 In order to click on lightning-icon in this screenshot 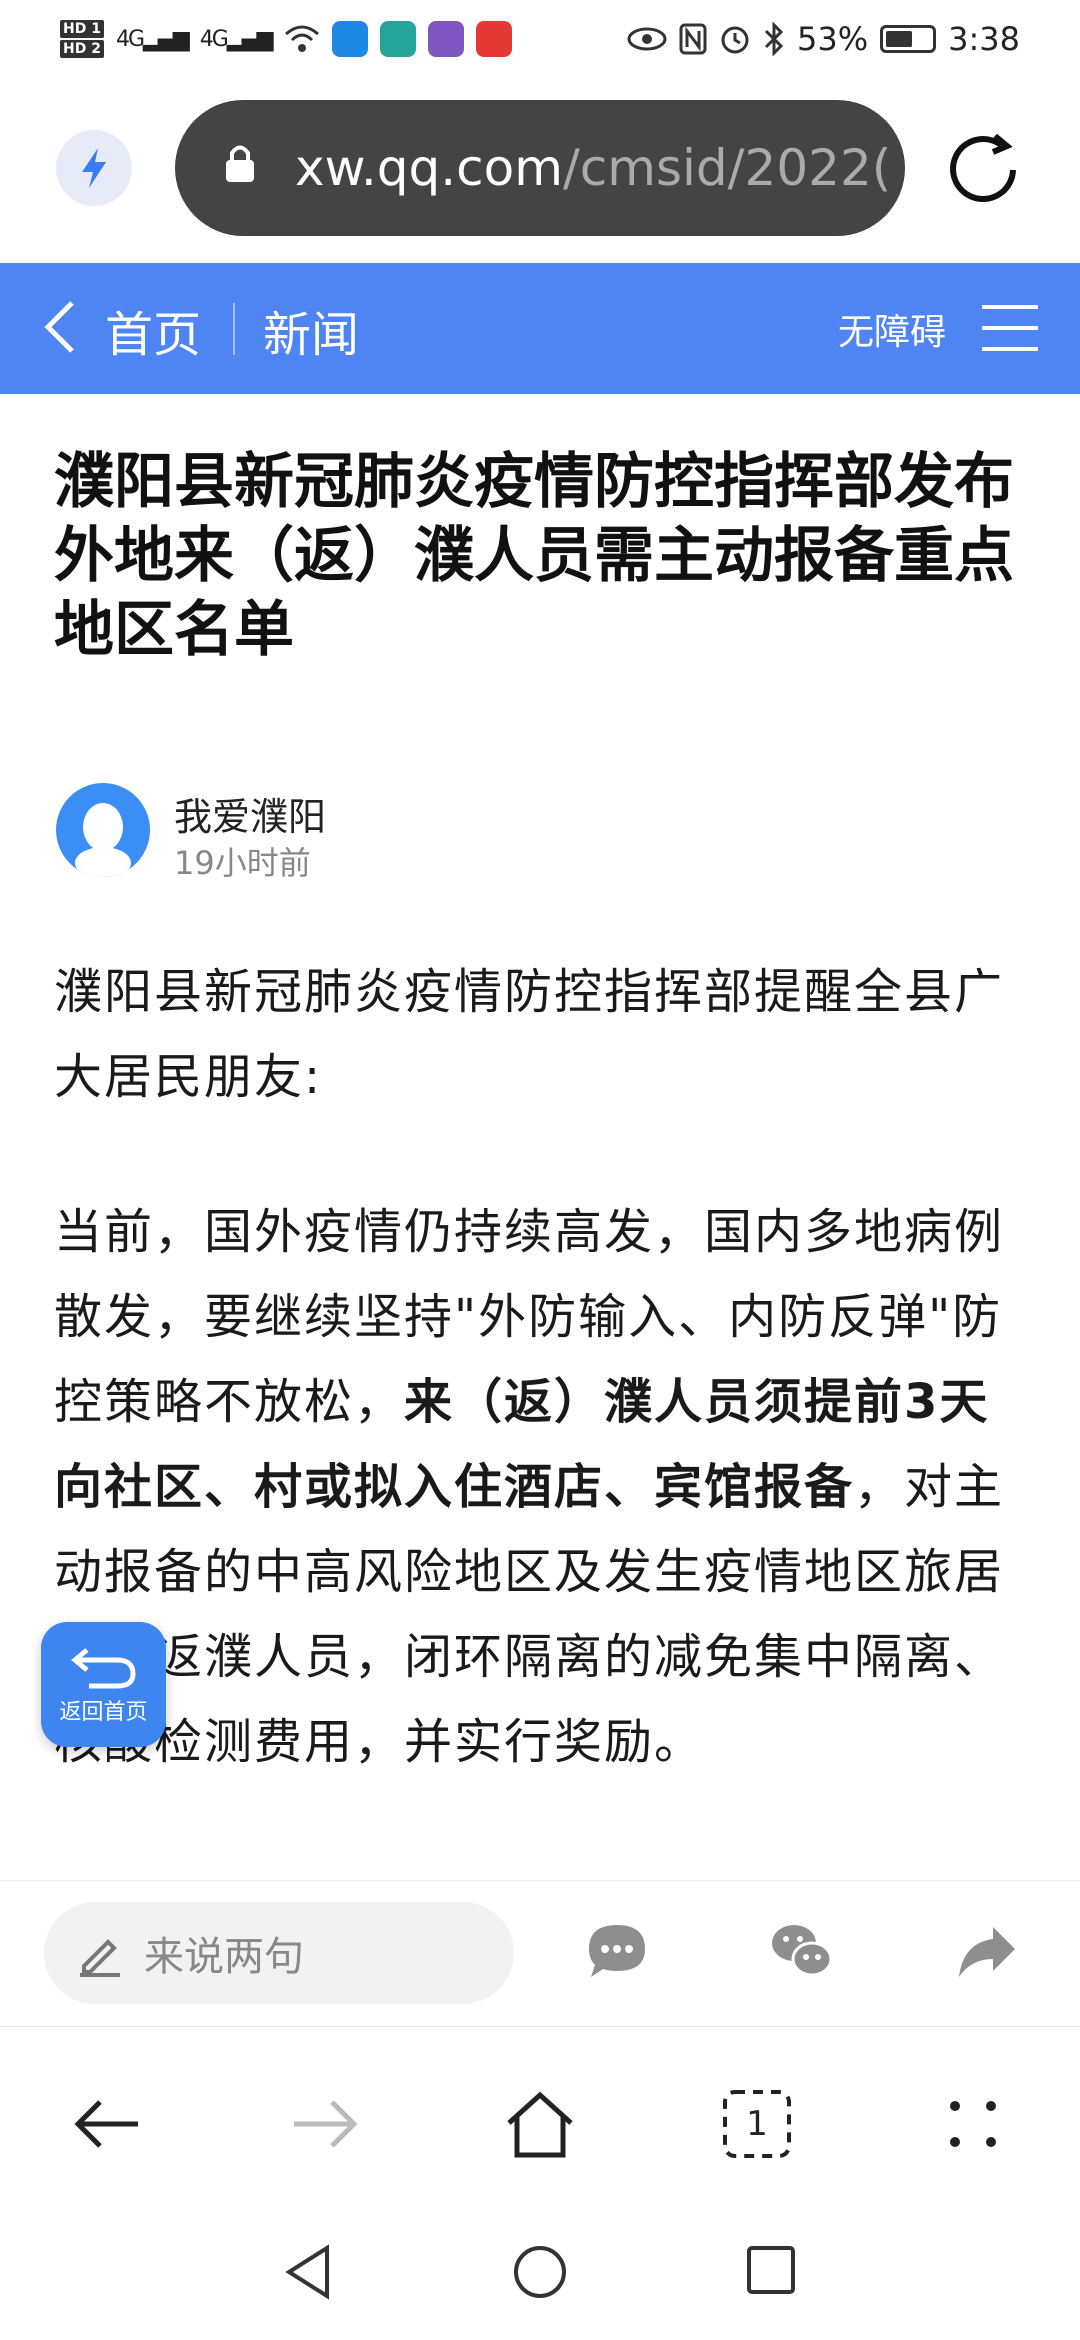, I will do `click(94, 168)`.